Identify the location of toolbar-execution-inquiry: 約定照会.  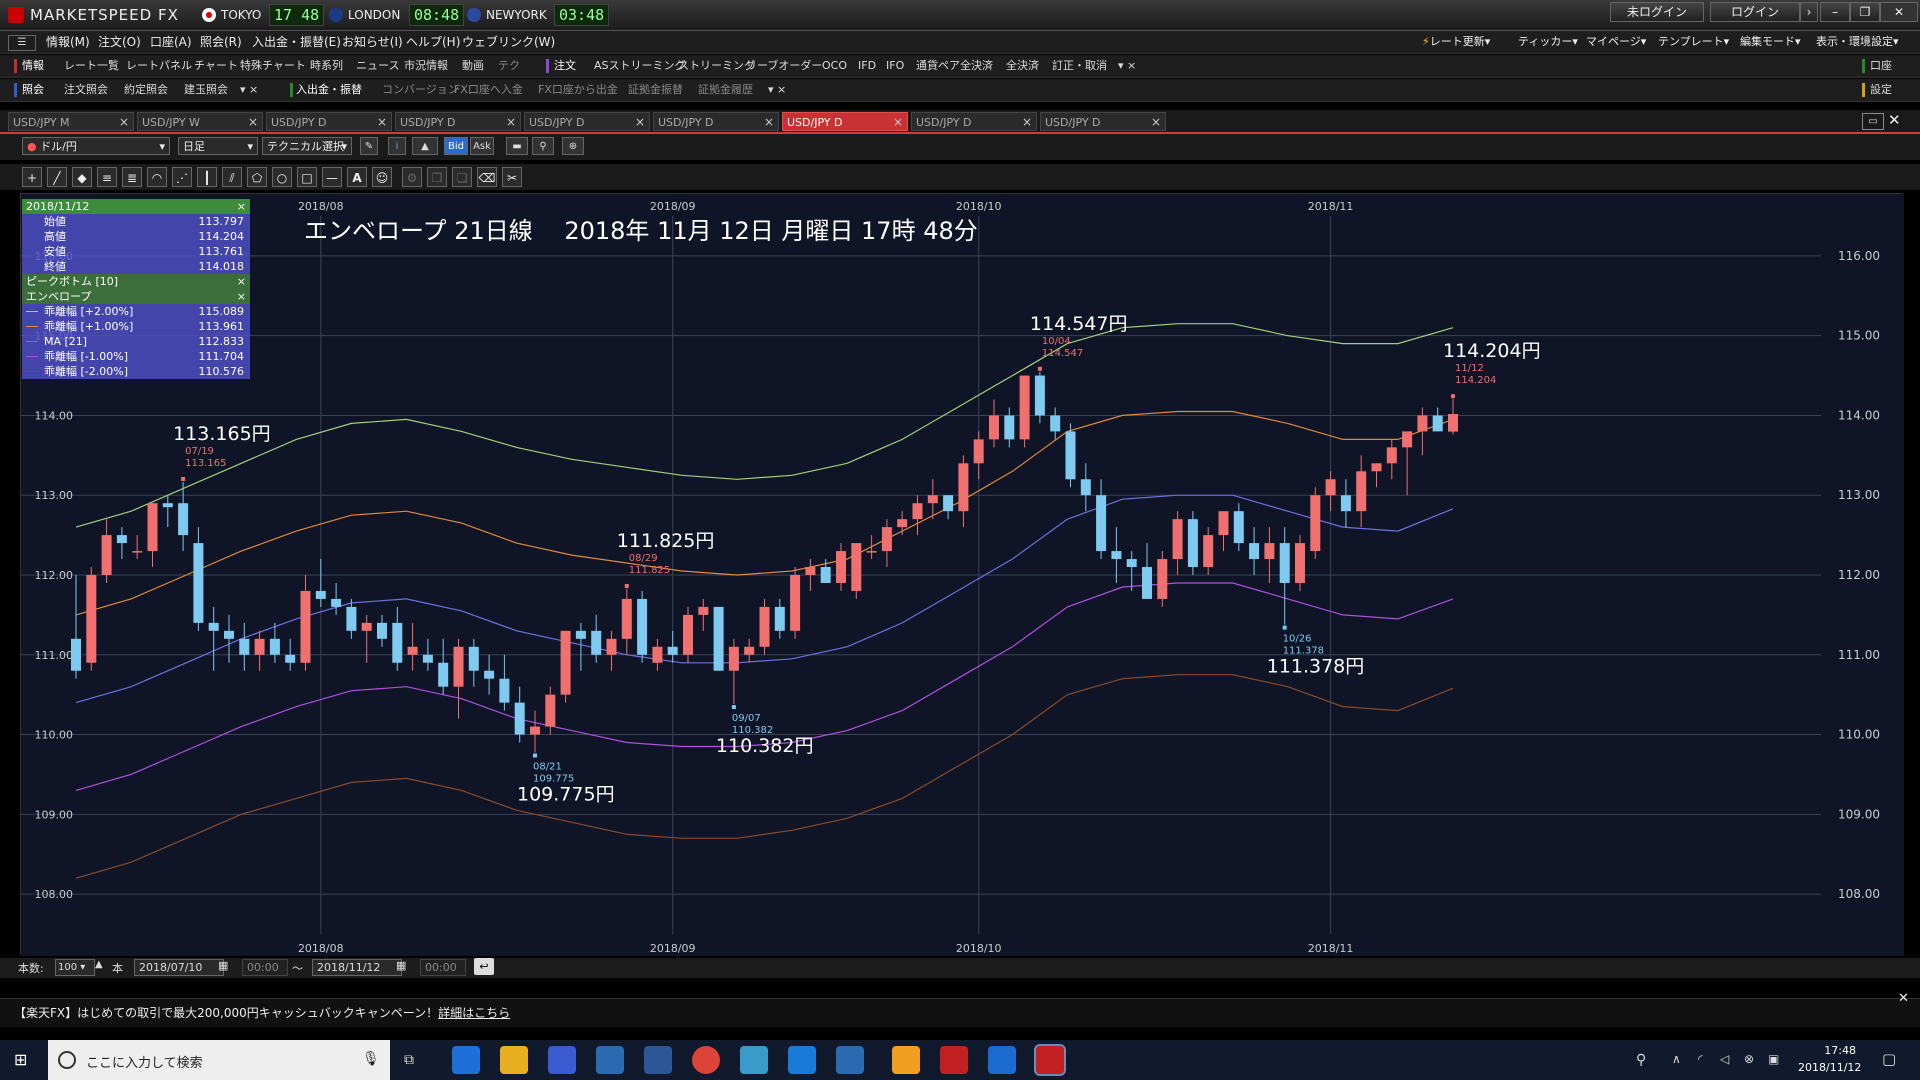
(146, 90).